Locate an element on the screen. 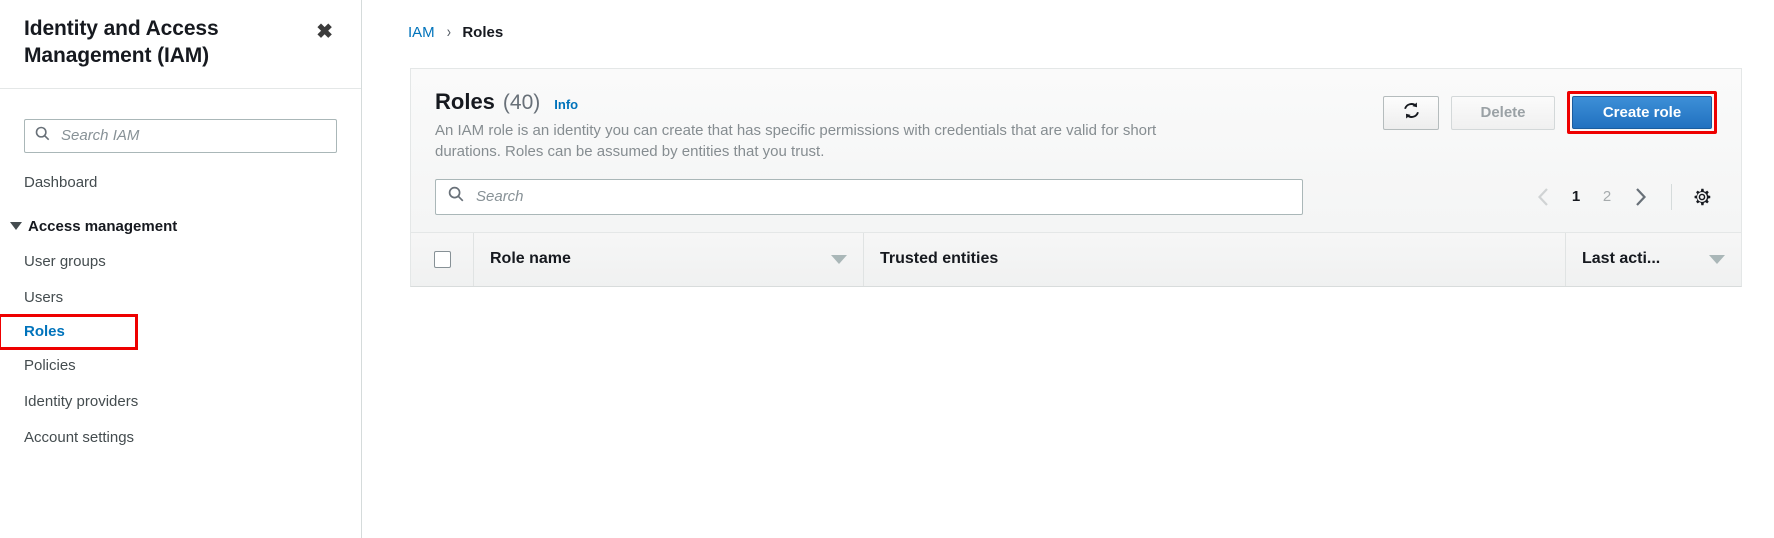  sidebar-item-account-settings: Account settings is located at coordinates (180, 438).